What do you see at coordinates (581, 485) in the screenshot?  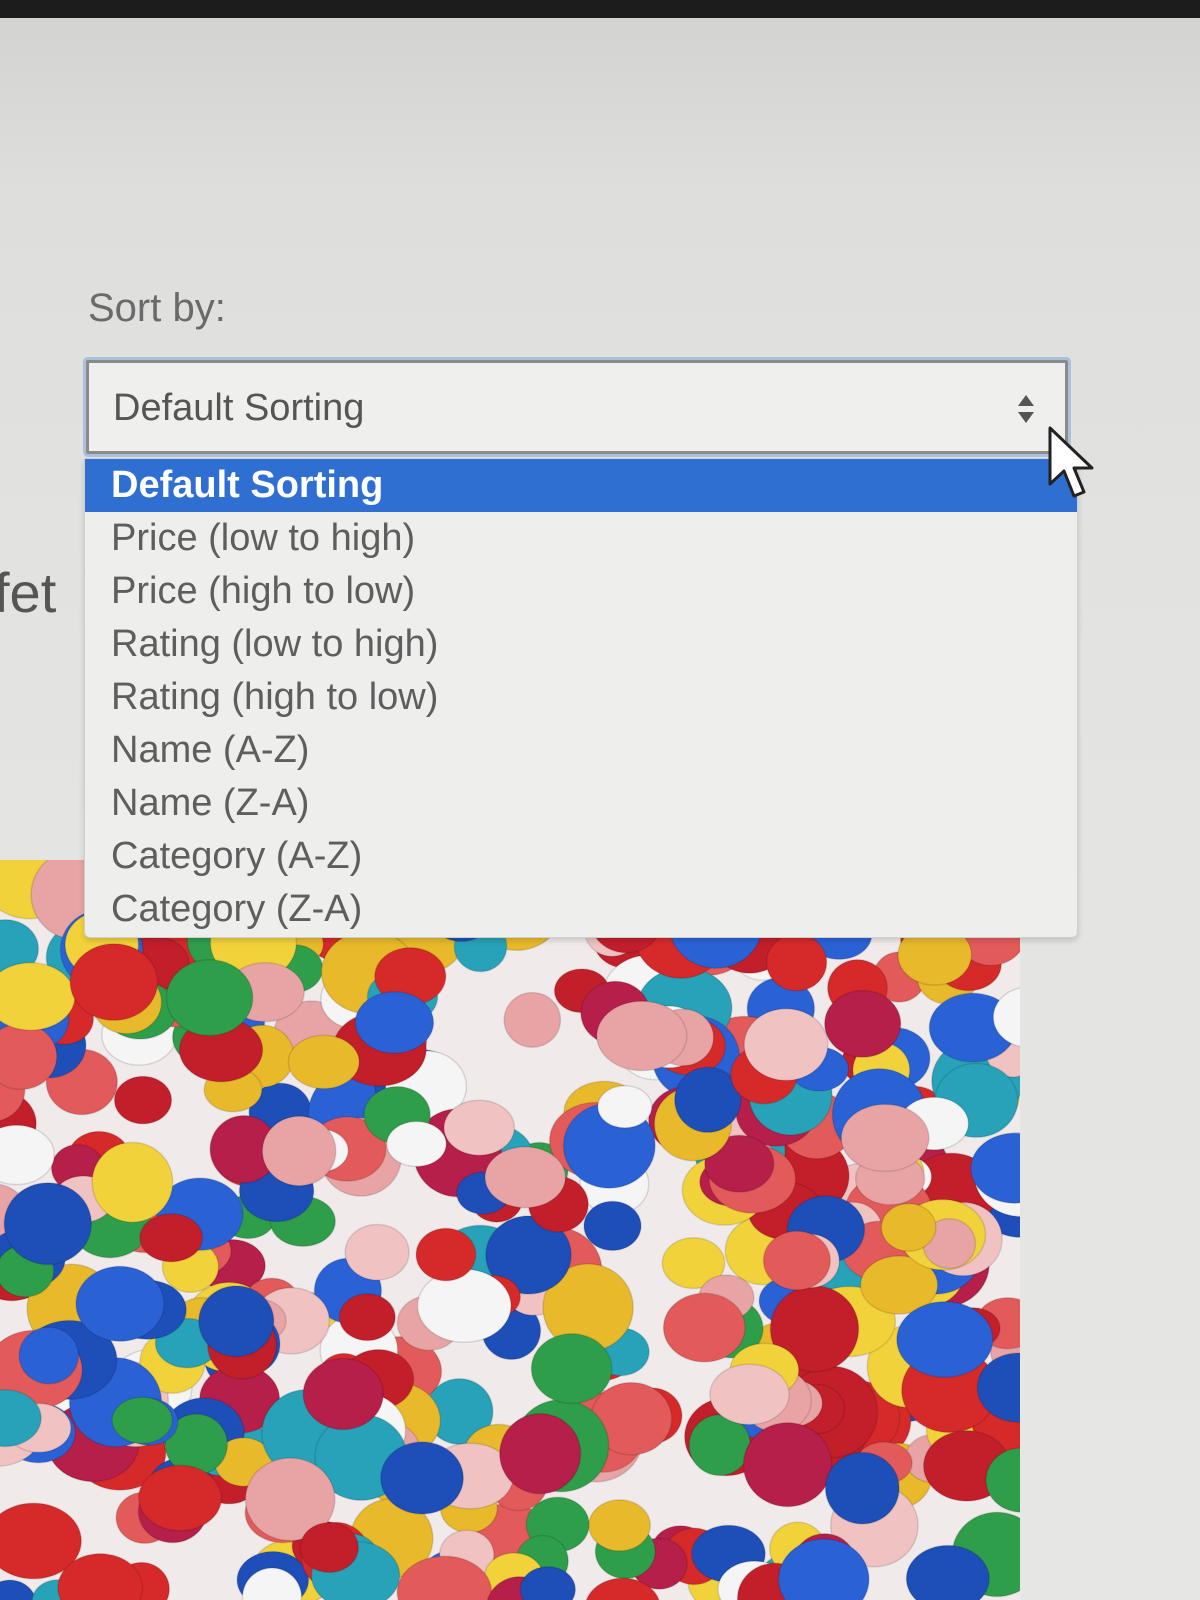 I see `sort-option-default: Default Sorting` at bounding box center [581, 485].